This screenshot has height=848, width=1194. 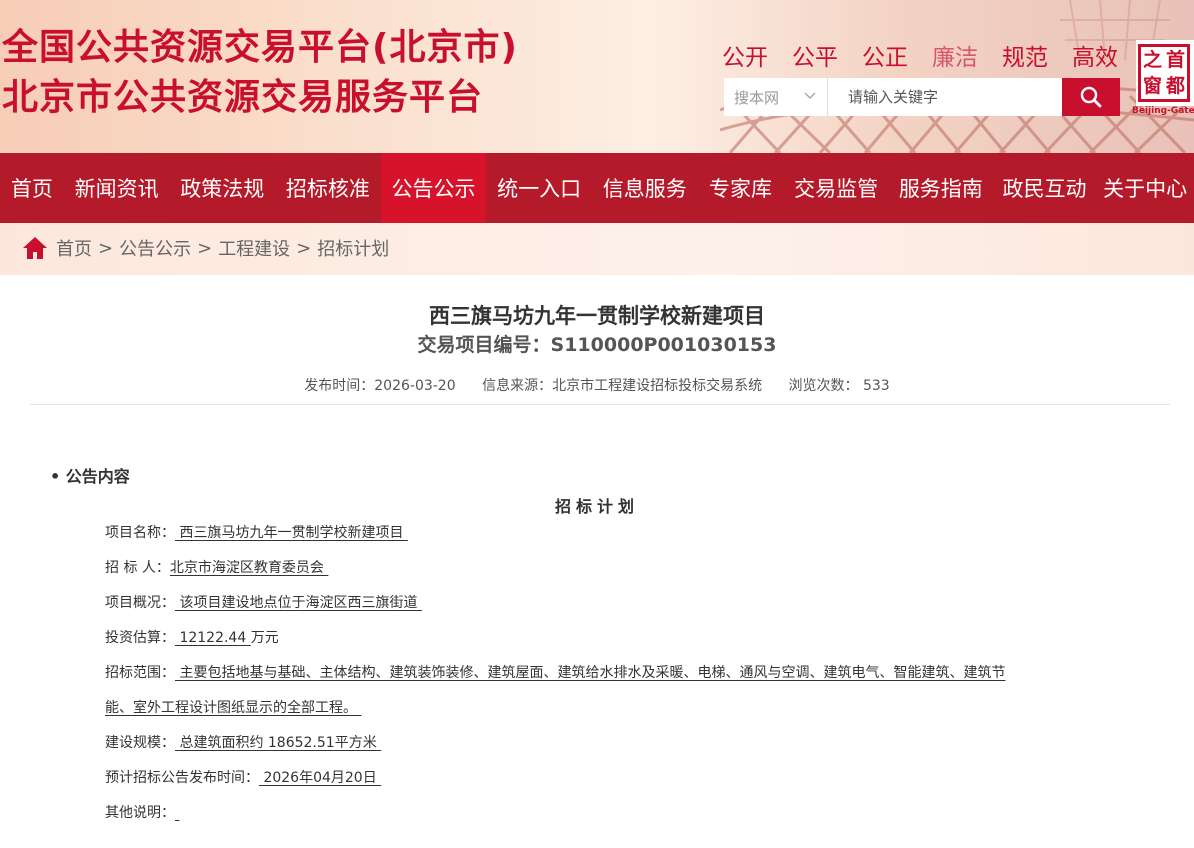 What do you see at coordinates (622, 386) in the screenshot?
I see `info-source: 信息来源：北京市工程建设招标投标交易系统` at bounding box center [622, 386].